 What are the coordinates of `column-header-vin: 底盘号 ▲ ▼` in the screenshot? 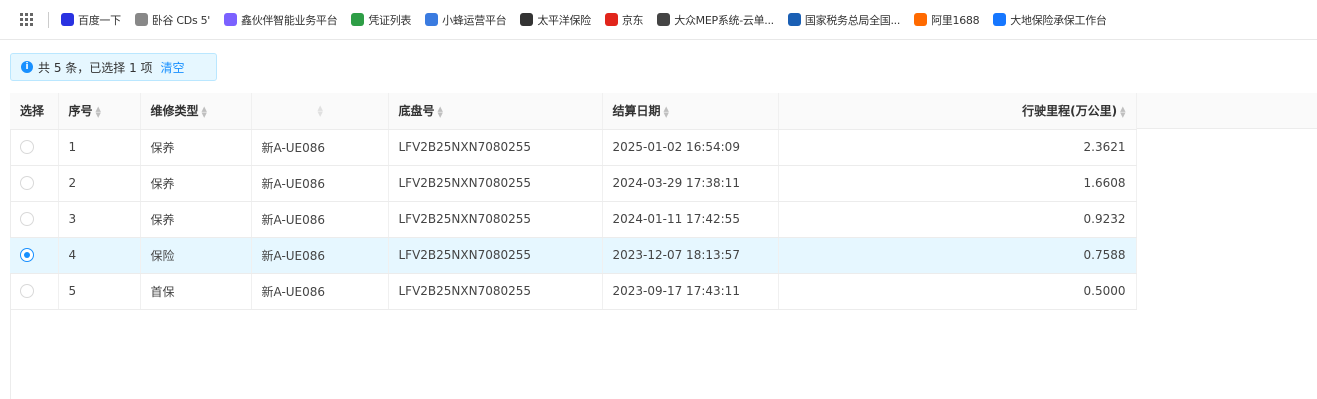 It's located at (495, 111).